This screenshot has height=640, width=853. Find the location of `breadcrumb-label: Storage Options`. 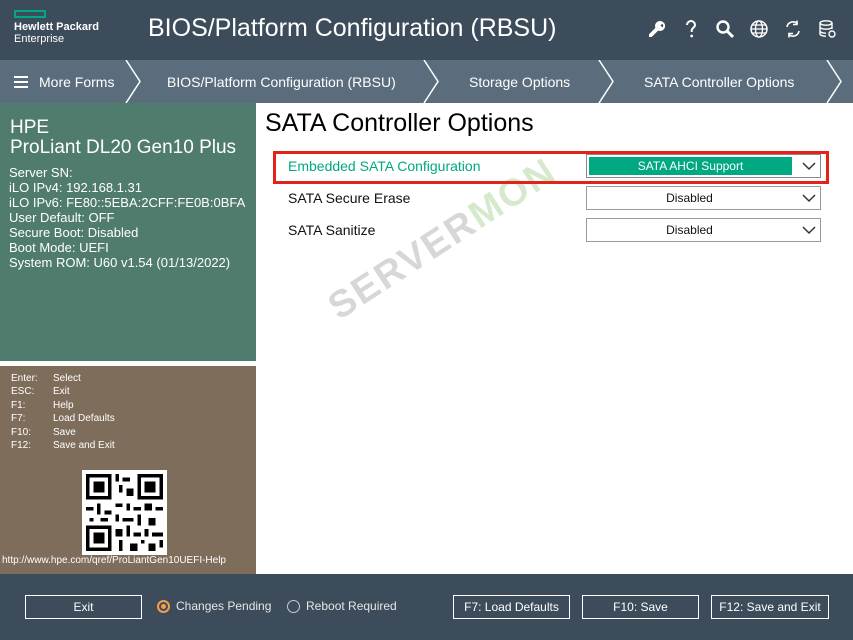

breadcrumb-label: Storage Options is located at coordinates (520, 81).